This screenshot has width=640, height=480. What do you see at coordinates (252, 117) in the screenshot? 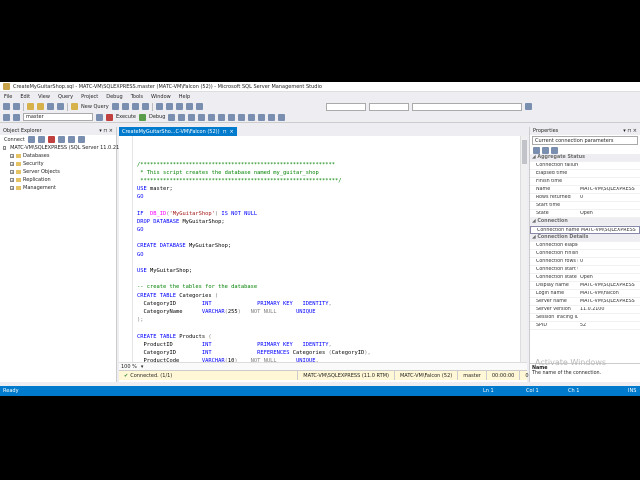
I see `comment-icon` at bounding box center [252, 117].